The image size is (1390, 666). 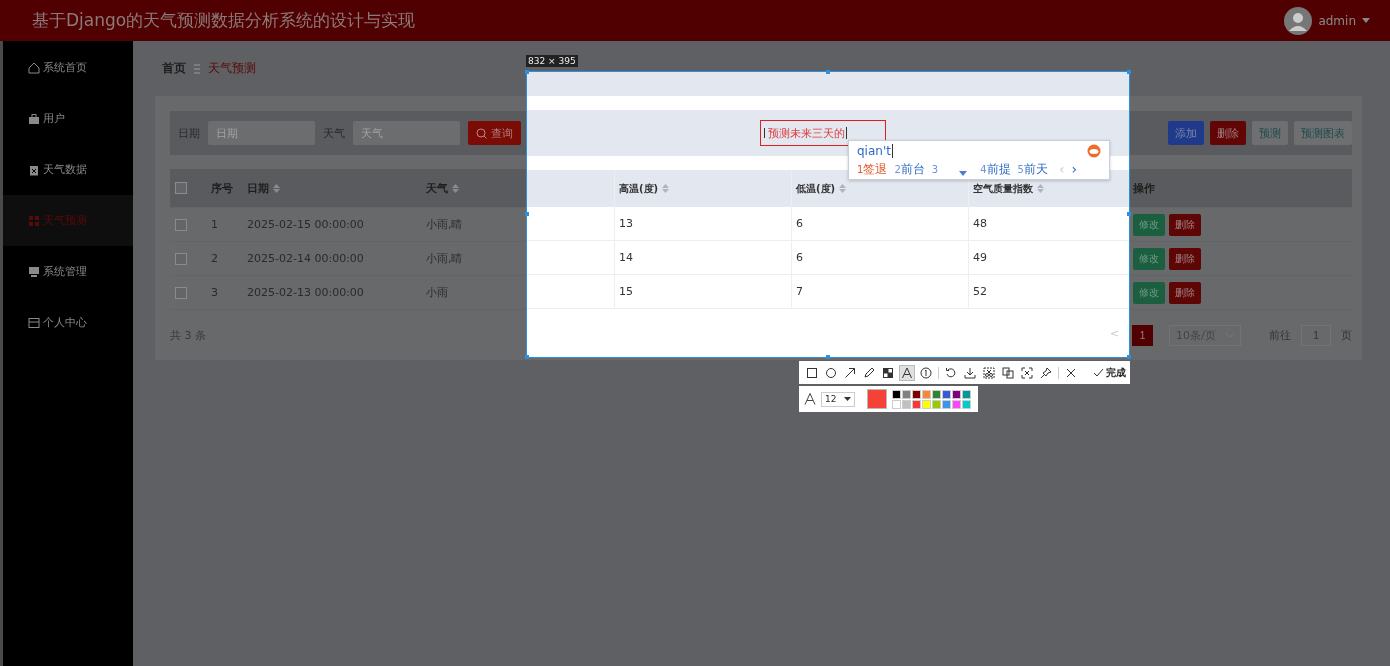 What do you see at coordinates (810, 399) in the screenshot?
I see `font-size-icon` at bounding box center [810, 399].